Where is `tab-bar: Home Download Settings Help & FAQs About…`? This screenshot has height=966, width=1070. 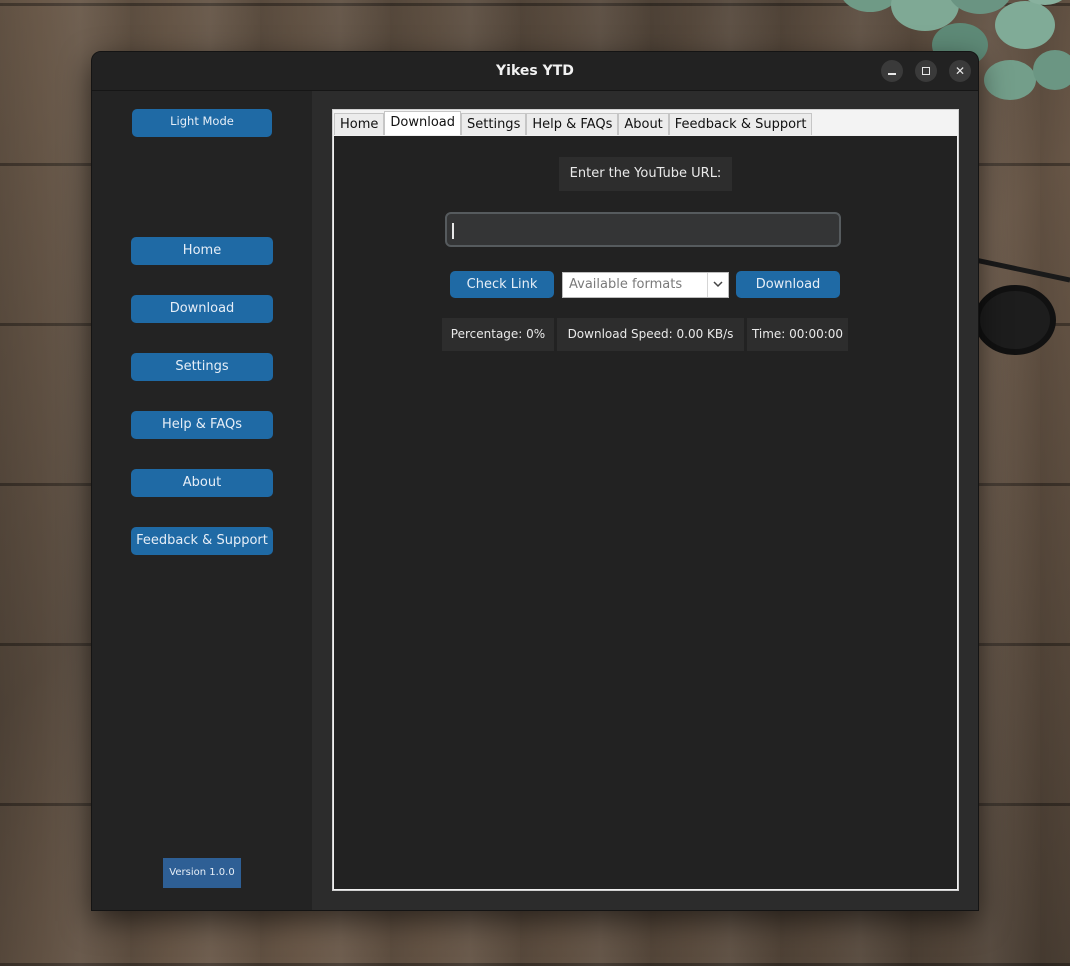
tab-bar: Home Download Settings Help & FAQs About… is located at coordinates (573, 123).